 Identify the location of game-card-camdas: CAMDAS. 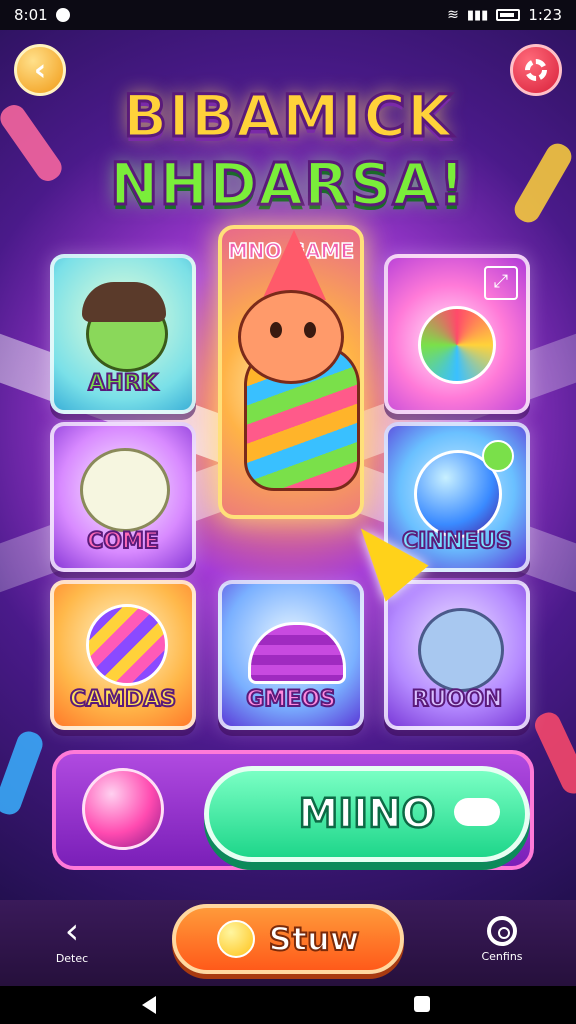
(123, 655).